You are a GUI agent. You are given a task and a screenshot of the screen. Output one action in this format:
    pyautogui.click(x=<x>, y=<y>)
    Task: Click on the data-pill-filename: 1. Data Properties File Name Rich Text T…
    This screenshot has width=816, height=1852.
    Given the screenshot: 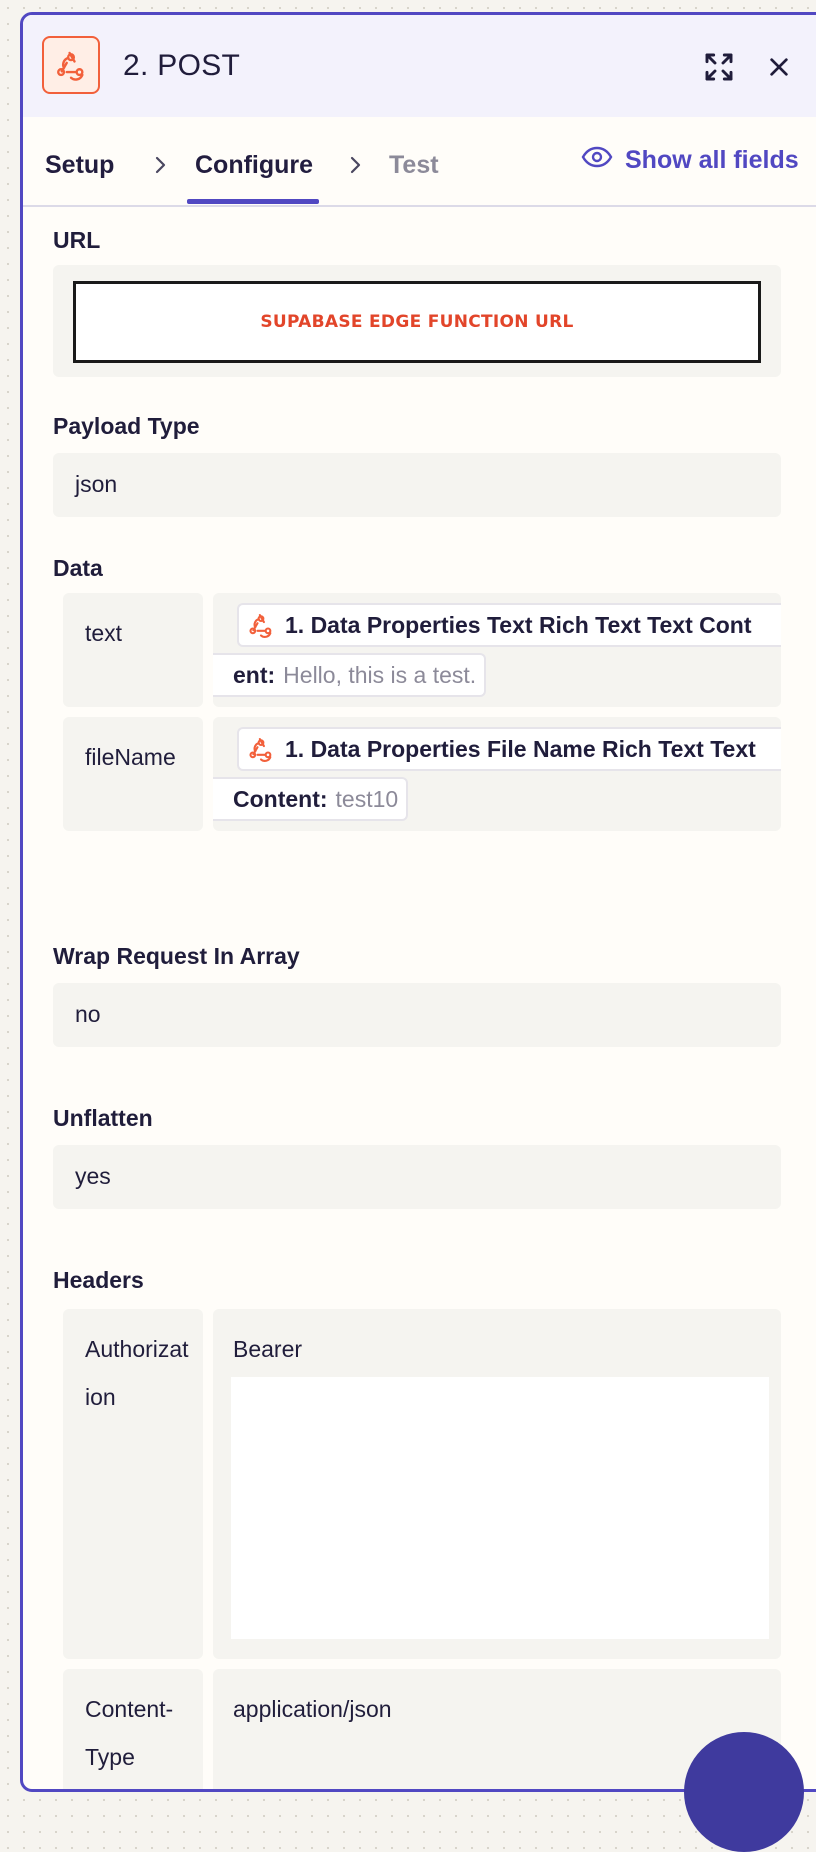 What is the action you would take?
    pyautogui.click(x=509, y=749)
    